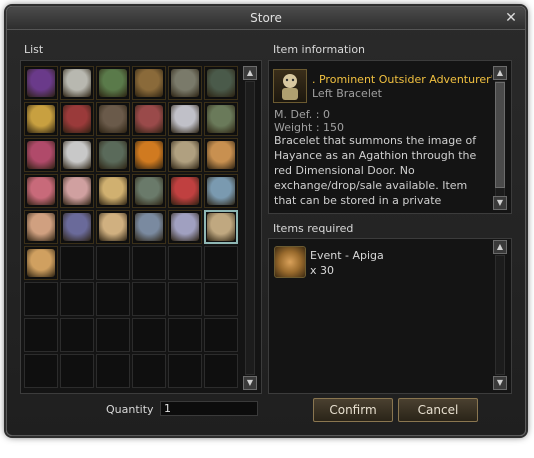 The width and height of the screenshot is (534, 458). Describe the element at coordinates (302, 114) in the screenshot. I see `item-mdef: M. Def. : 0` at that location.